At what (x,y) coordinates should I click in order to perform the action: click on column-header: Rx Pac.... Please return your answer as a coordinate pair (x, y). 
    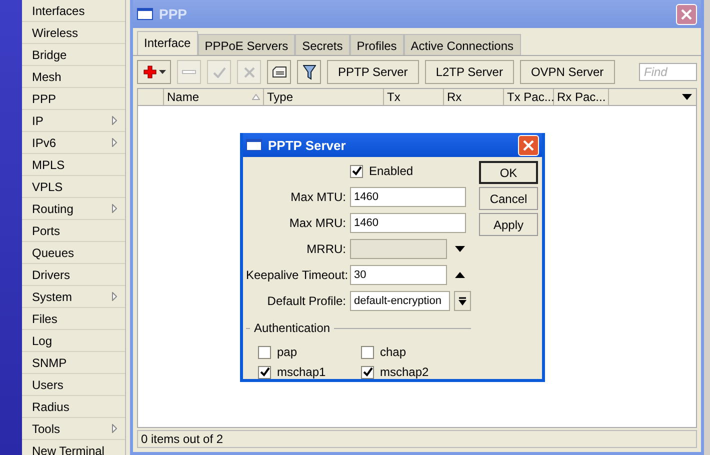
    Looking at the image, I should click on (581, 97).